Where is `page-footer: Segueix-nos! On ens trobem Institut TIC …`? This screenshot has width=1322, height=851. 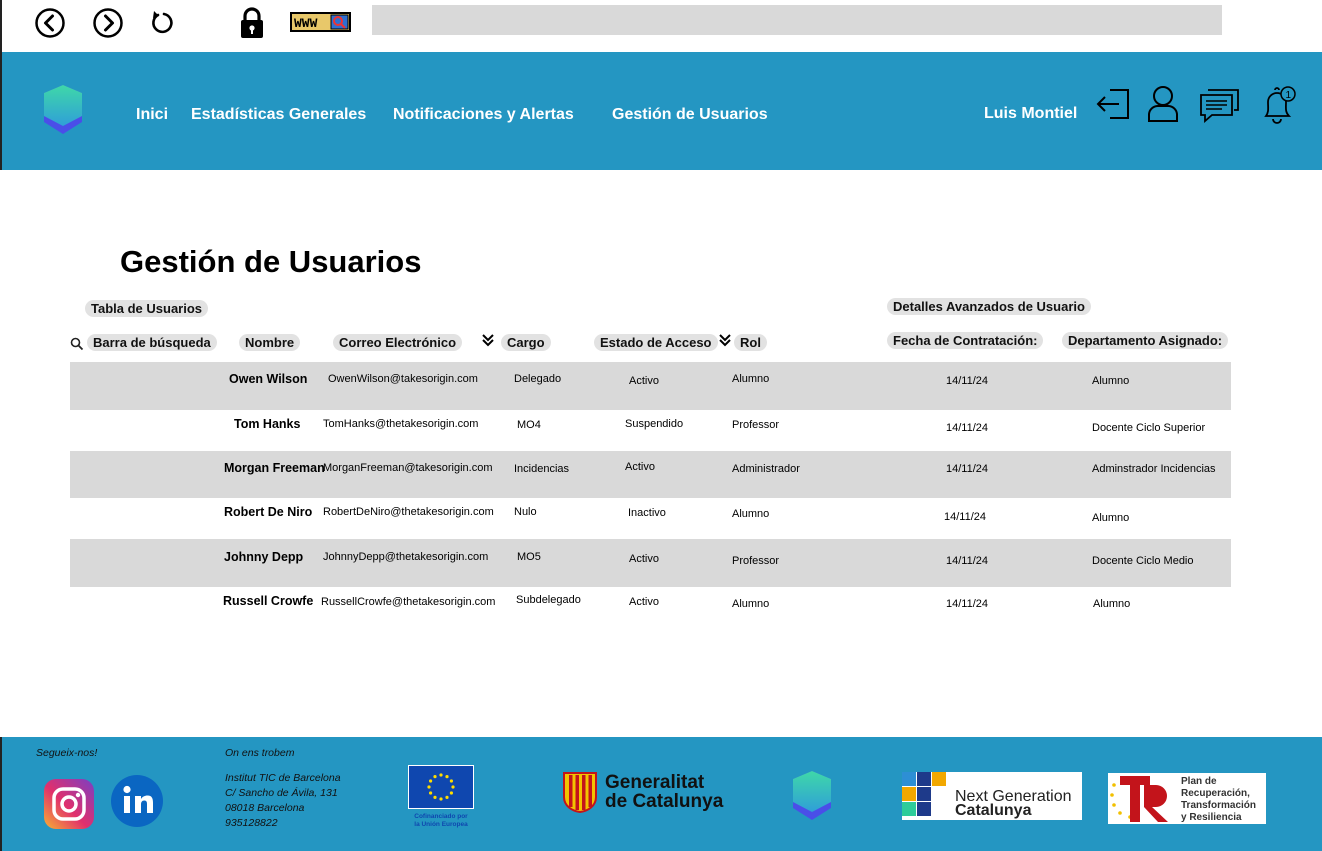 page-footer: Segueix-nos! On ens trobem Institut TIC … is located at coordinates (661, 794).